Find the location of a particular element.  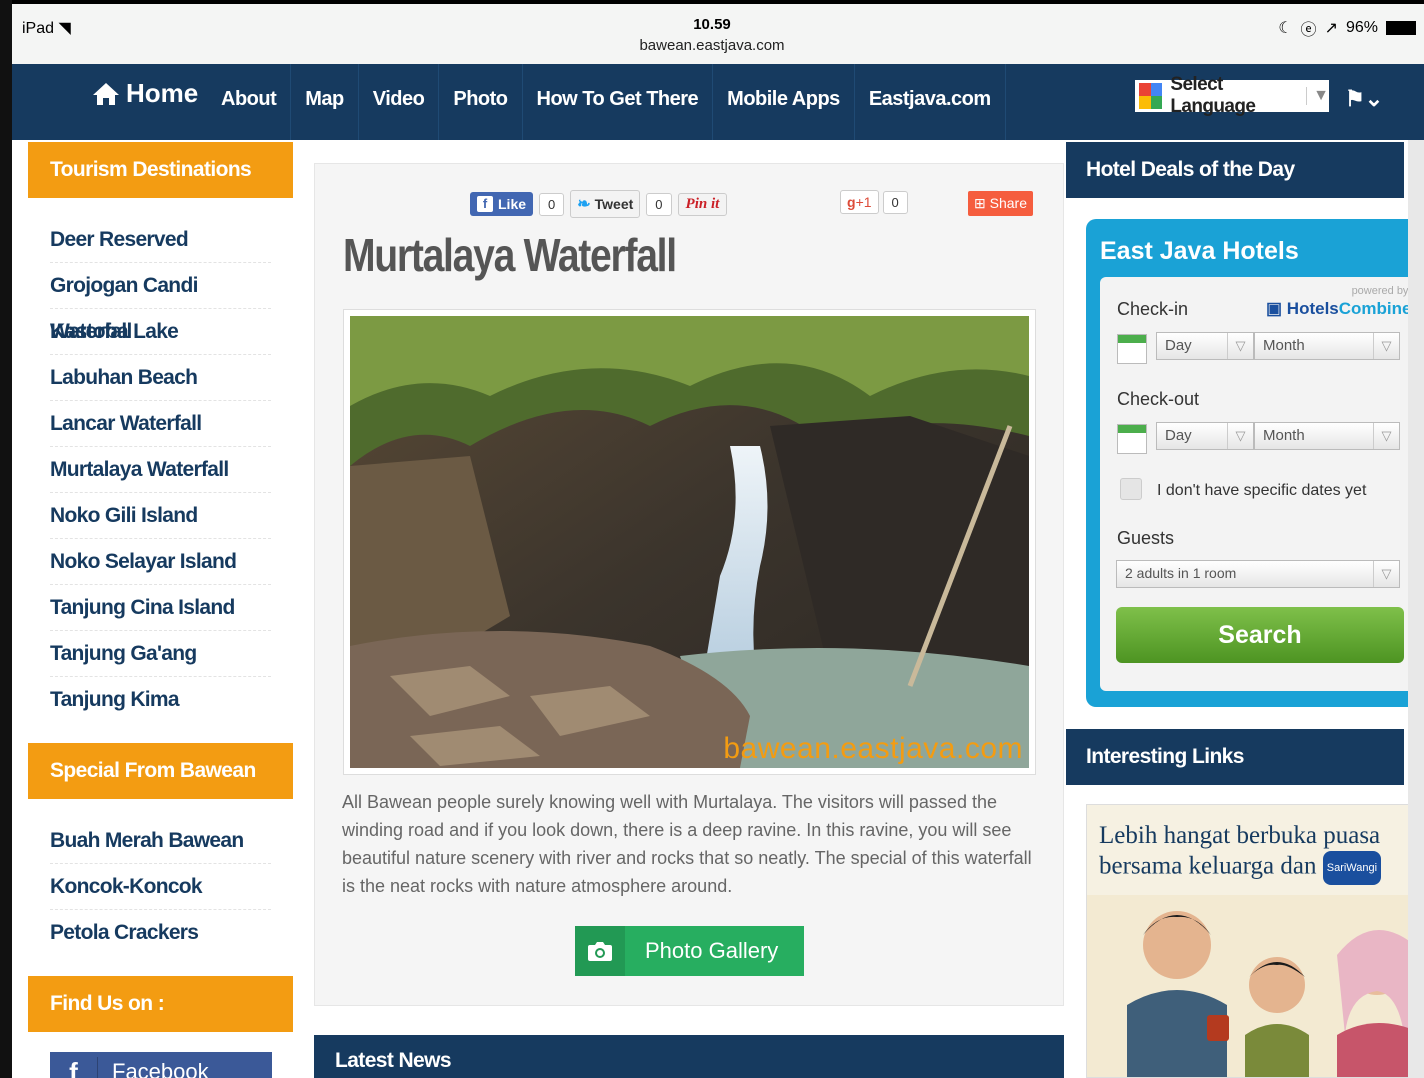

list-item: Tanjung Ga'ang is located at coordinates (160, 654).